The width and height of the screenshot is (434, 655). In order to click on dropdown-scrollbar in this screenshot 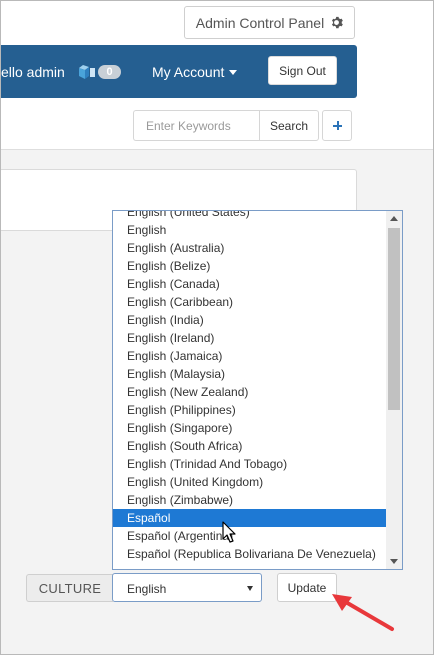, I will do `click(394, 390)`.